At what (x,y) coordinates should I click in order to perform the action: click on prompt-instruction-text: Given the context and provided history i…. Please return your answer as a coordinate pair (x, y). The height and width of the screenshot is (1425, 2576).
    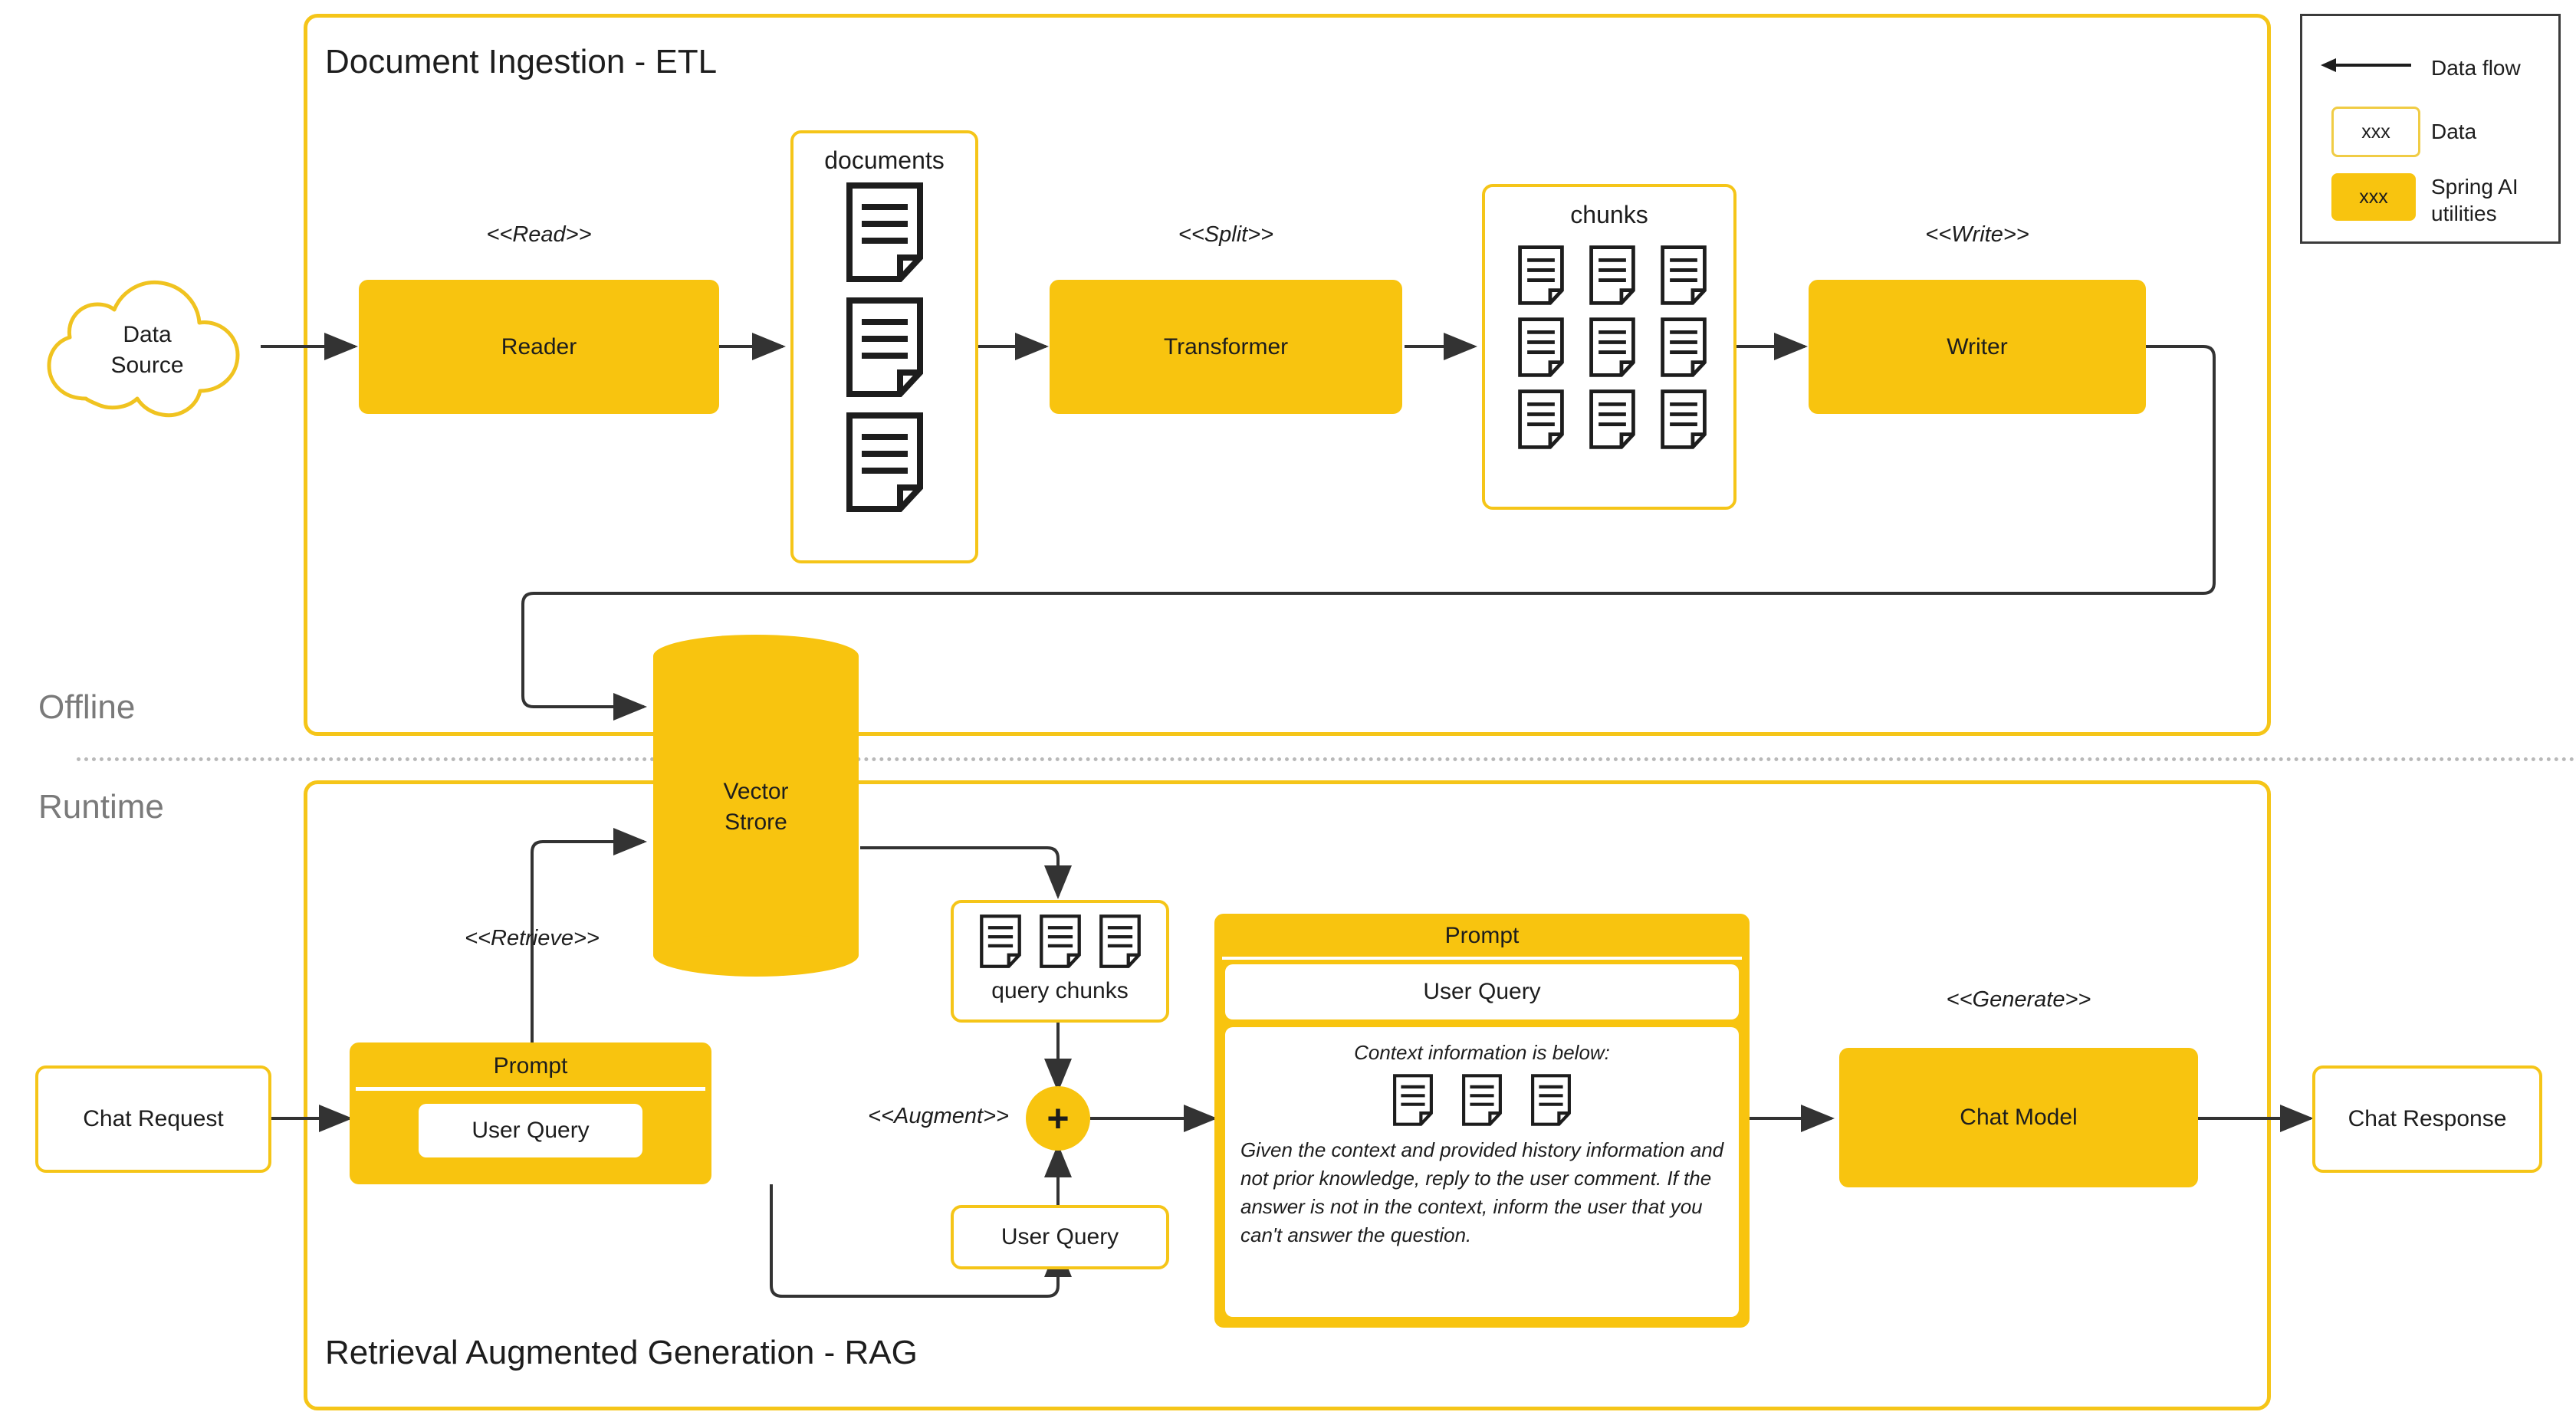
    Looking at the image, I should click on (1482, 1192).